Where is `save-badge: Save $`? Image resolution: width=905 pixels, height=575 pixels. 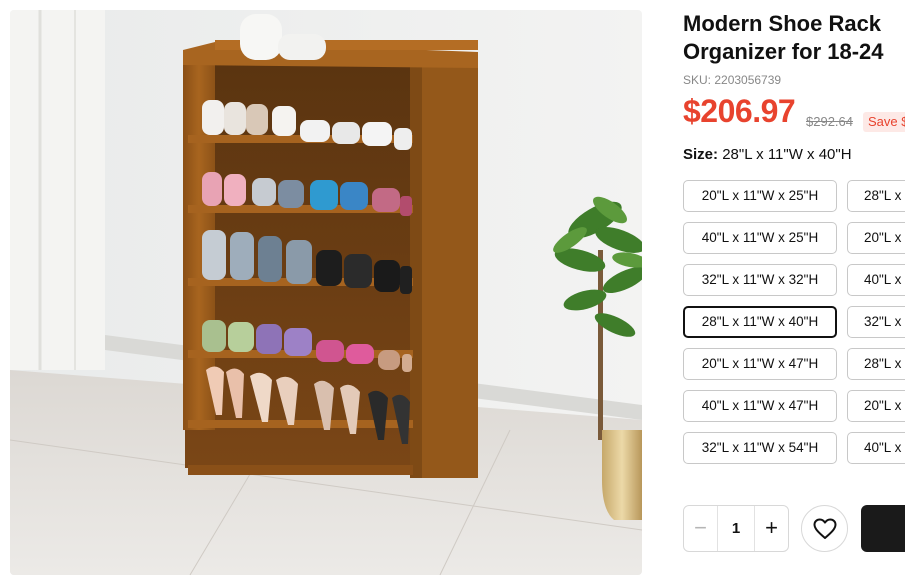
save-badge: Save $ is located at coordinates (884, 122).